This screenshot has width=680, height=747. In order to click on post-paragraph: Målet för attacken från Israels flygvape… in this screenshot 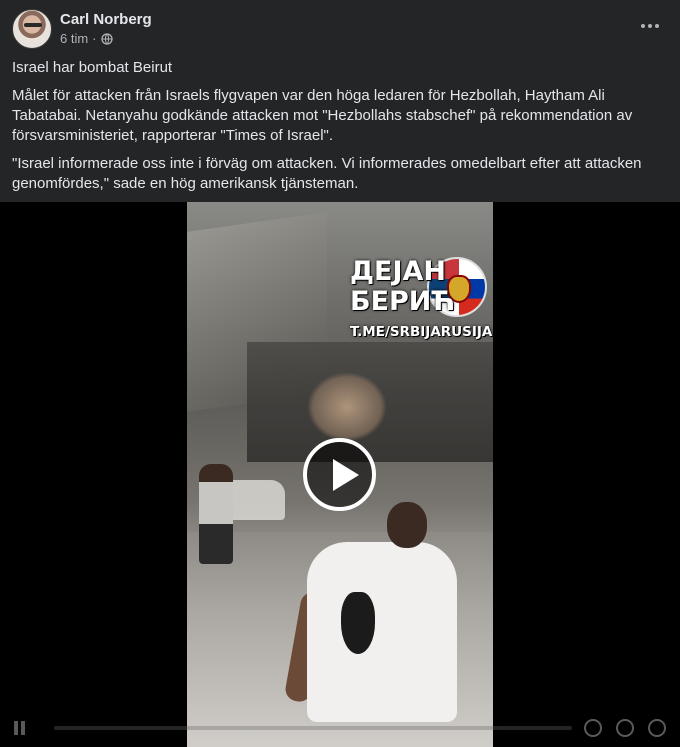, I will do `click(322, 115)`.